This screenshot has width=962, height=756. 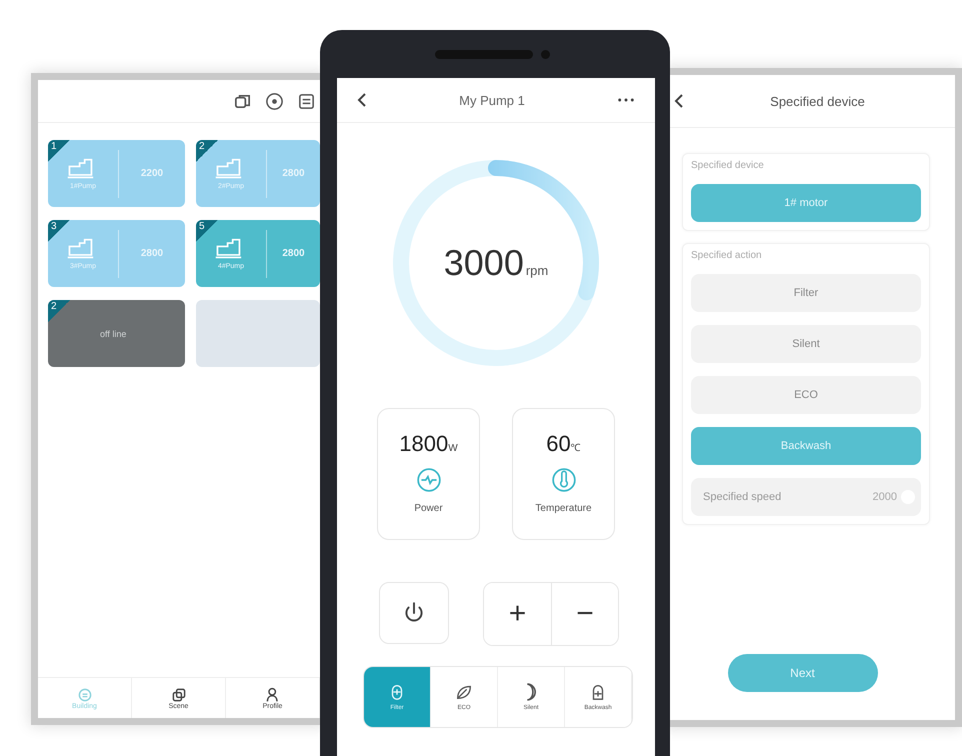 What do you see at coordinates (563, 508) in the screenshot?
I see `metric-label: Temperature` at bounding box center [563, 508].